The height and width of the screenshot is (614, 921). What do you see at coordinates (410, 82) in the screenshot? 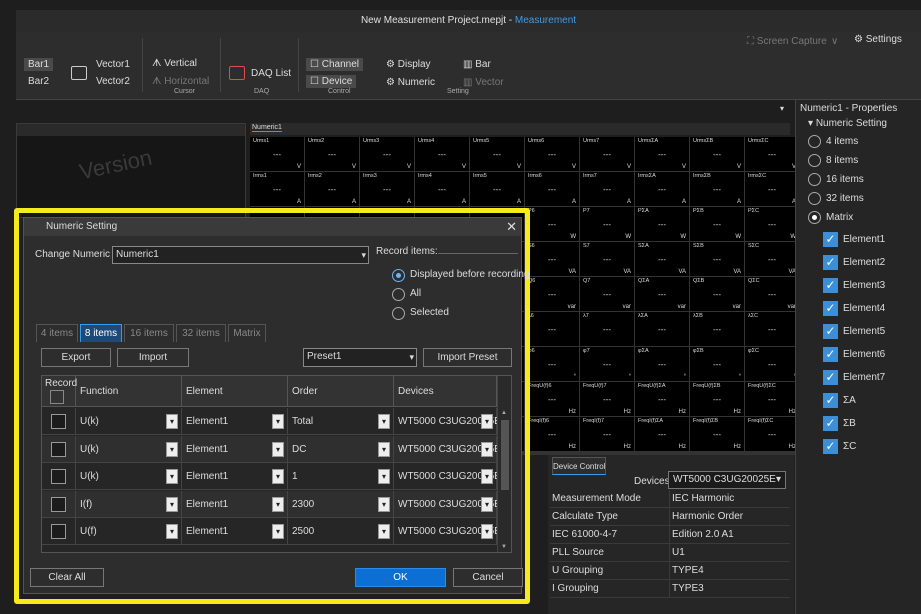
I see `numeric-button: ⚙ Numeric` at bounding box center [410, 82].